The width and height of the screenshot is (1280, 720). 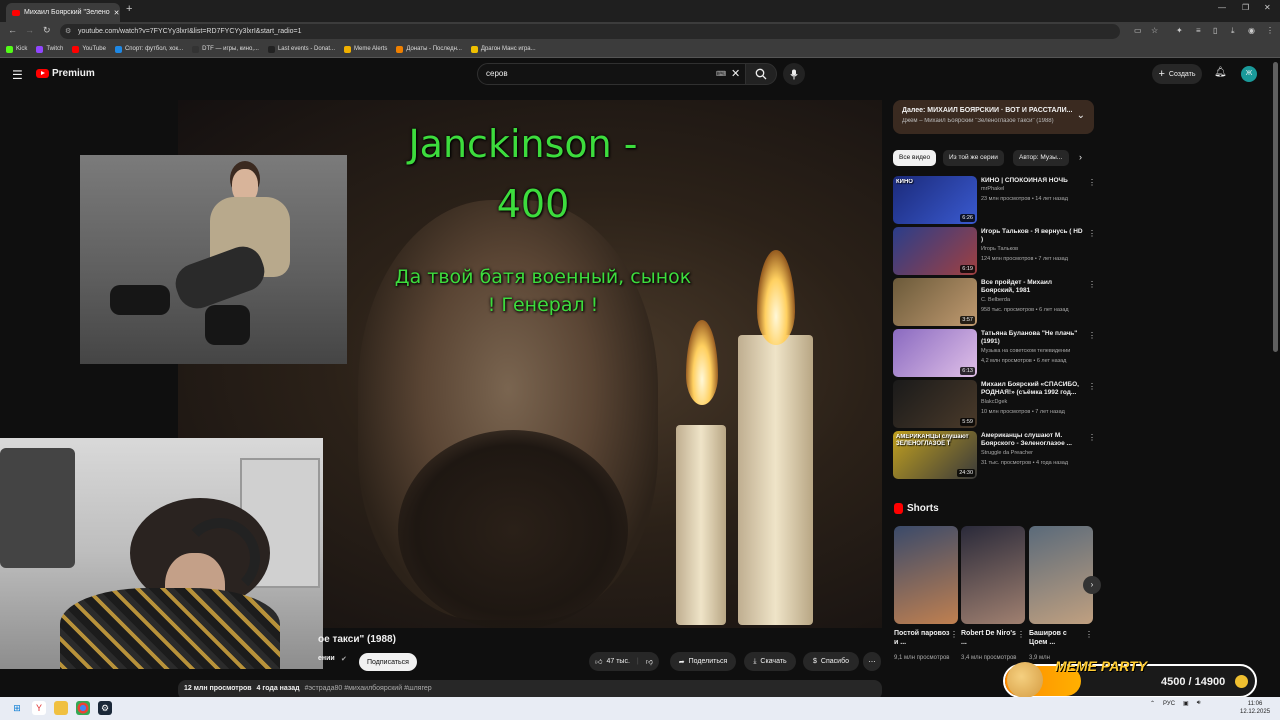 What do you see at coordinates (89, 49) in the screenshot?
I see `bookmark-item: YouTube` at bounding box center [89, 49].